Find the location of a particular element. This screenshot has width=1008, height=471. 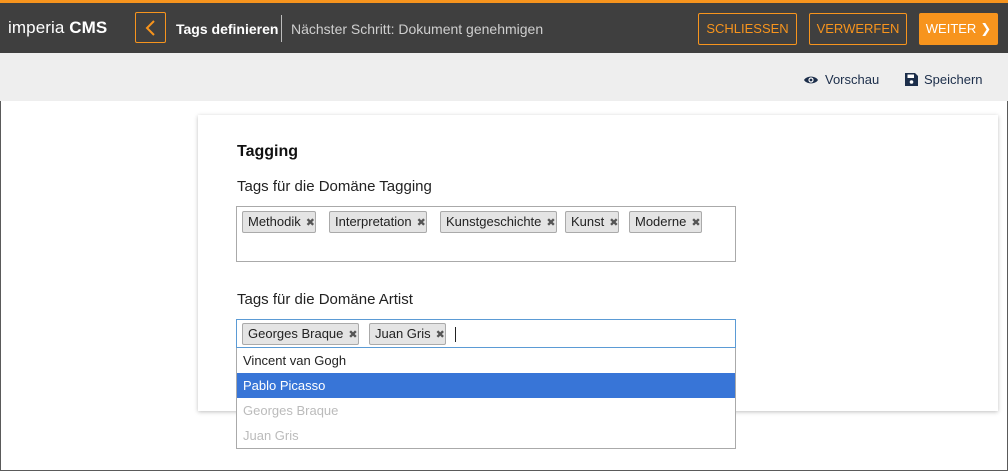

tag-label: Kunst is located at coordinates (588, 221).